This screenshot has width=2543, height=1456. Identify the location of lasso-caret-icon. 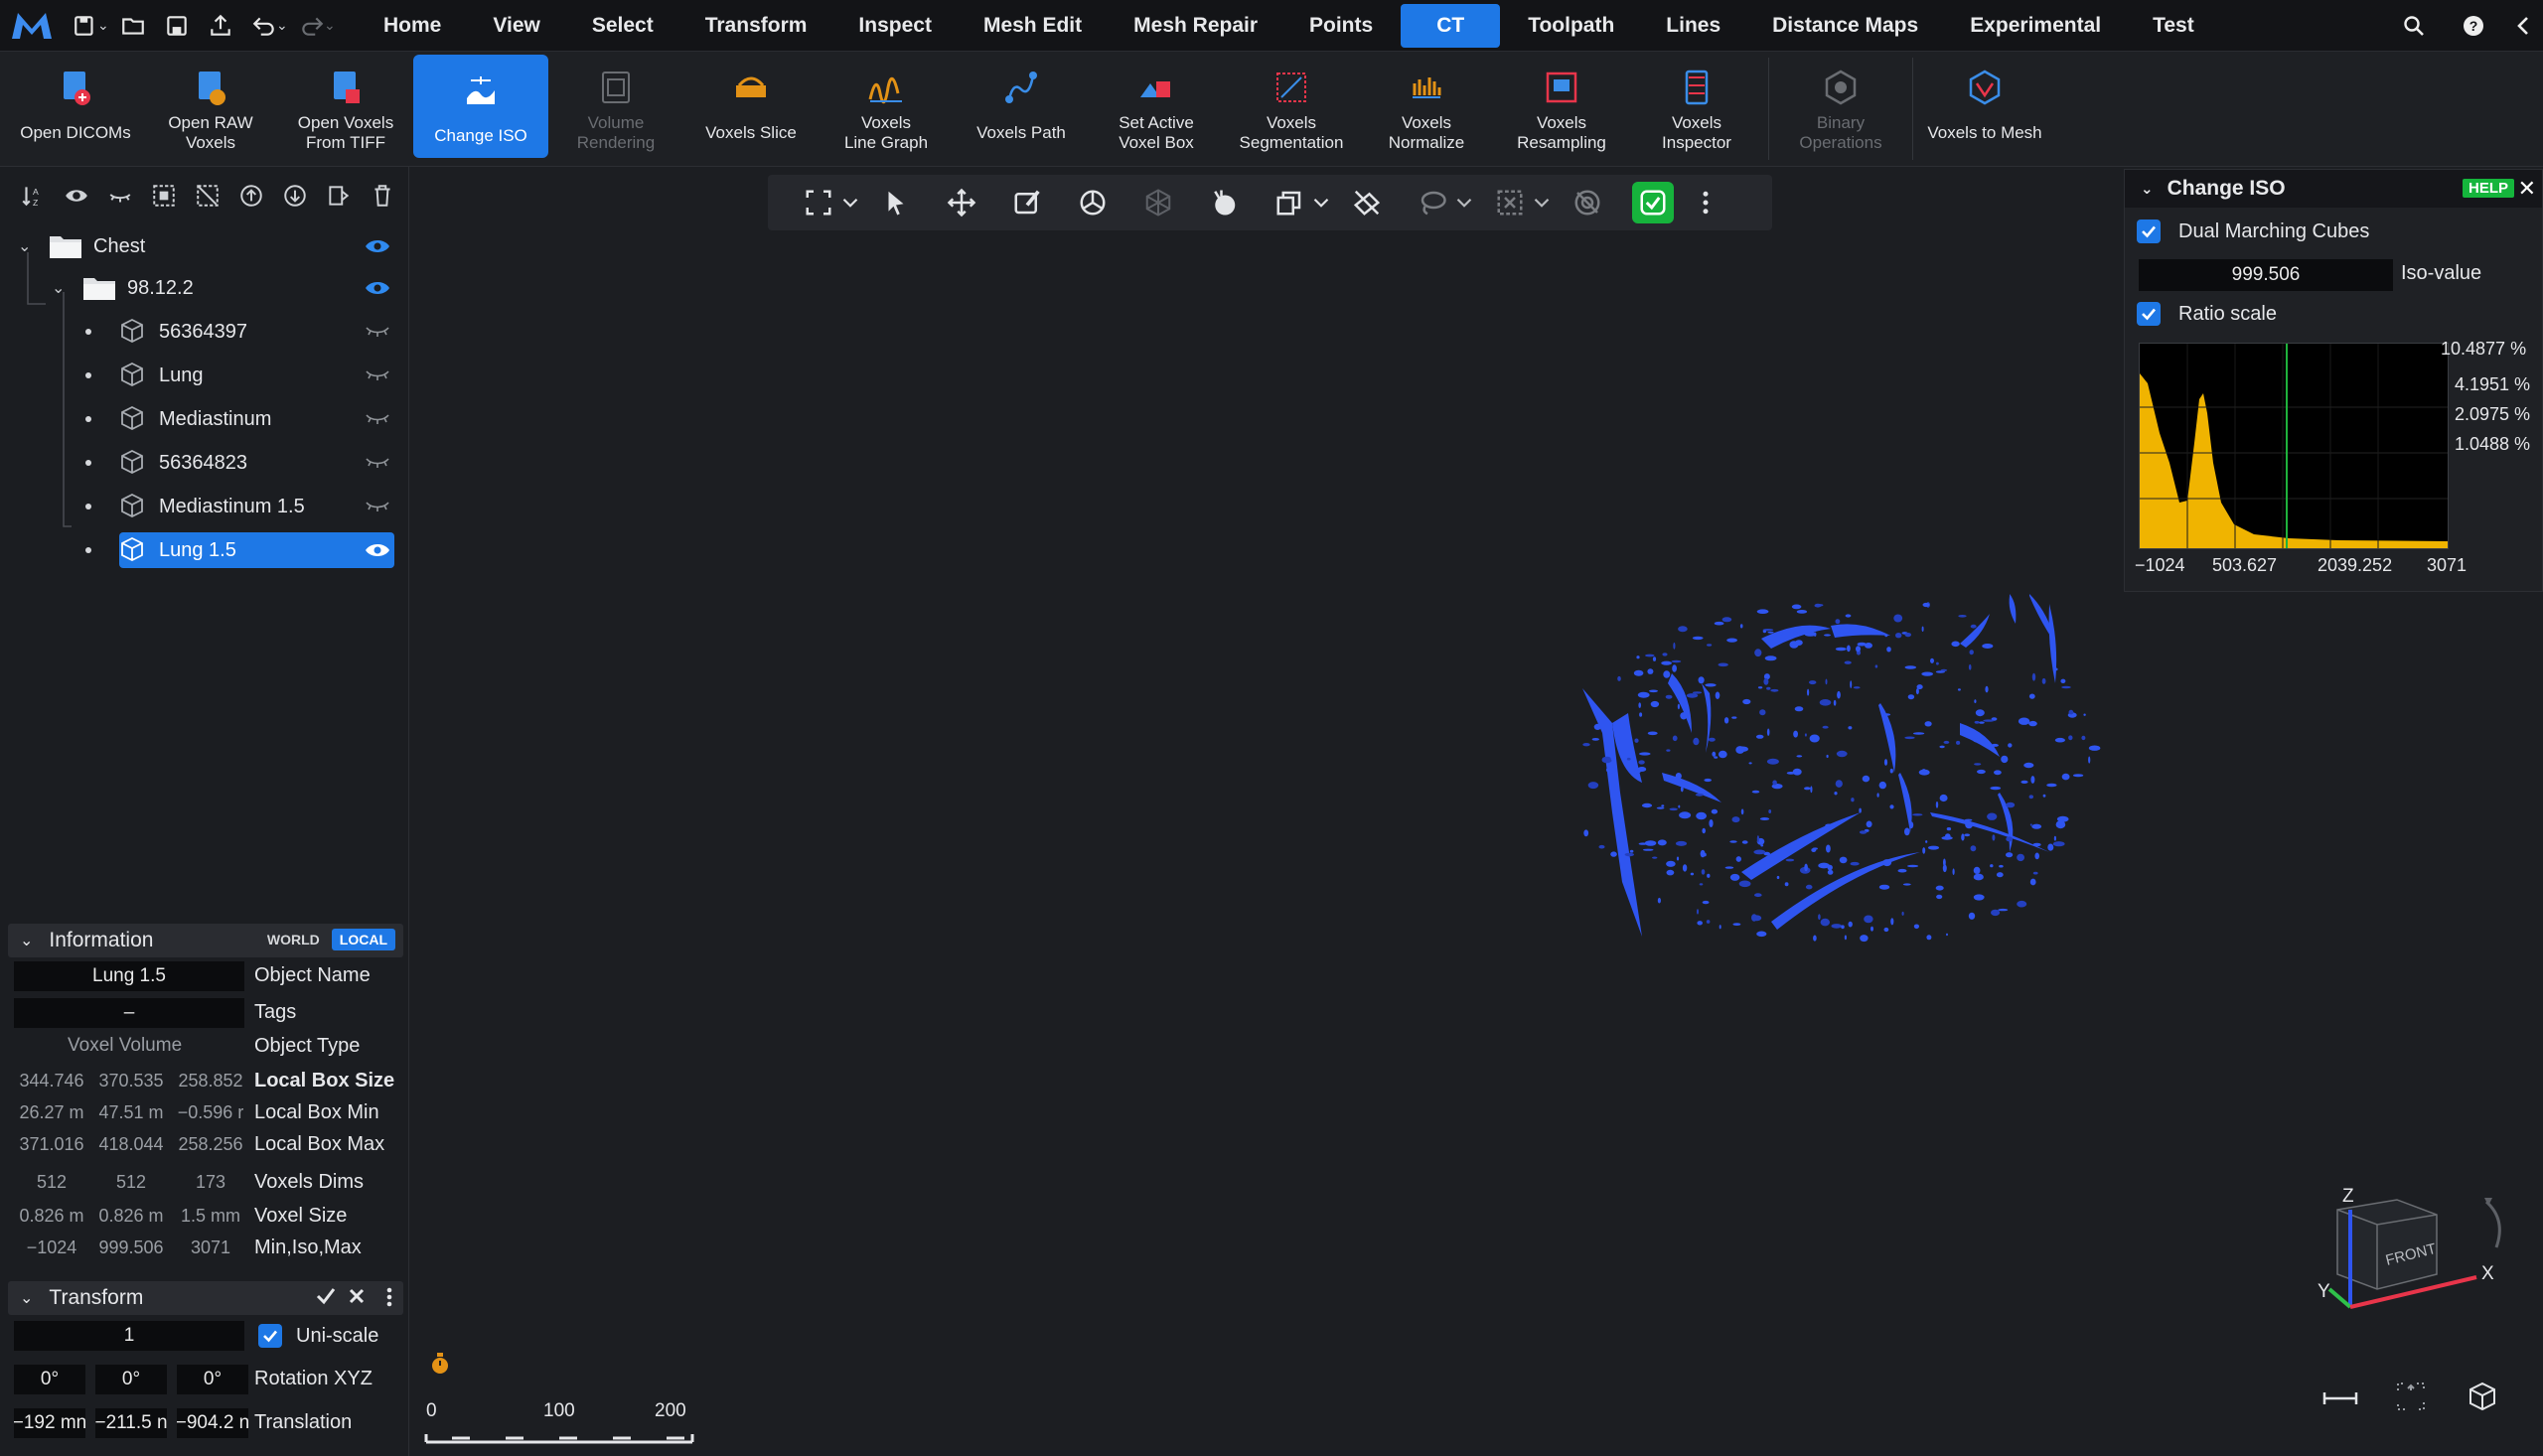
(1464, 202).